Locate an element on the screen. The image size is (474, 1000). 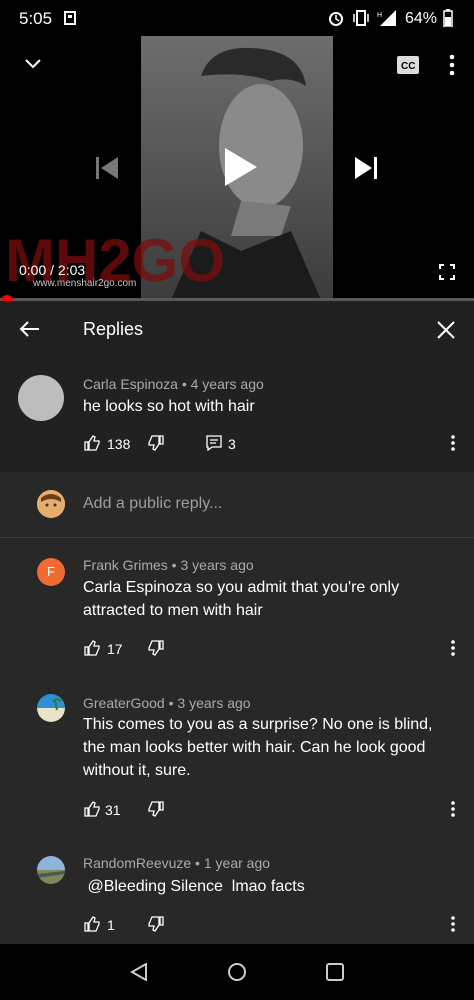
avatar: F is located at coordinates (51, 572).